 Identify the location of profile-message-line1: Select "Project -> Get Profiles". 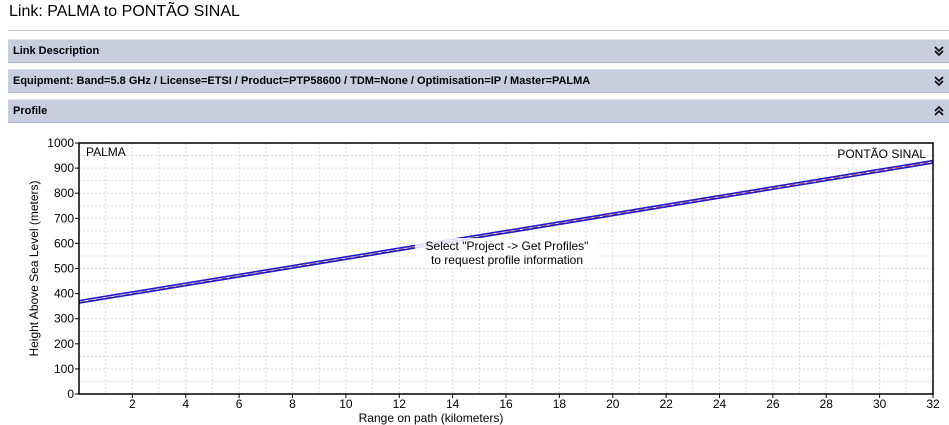
(507, 246).